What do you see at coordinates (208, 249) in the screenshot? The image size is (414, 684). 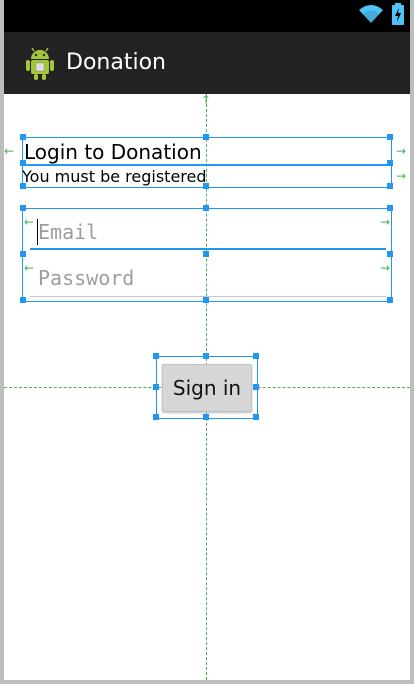 I see `email-field-underline` at bounding box center [208, 249].